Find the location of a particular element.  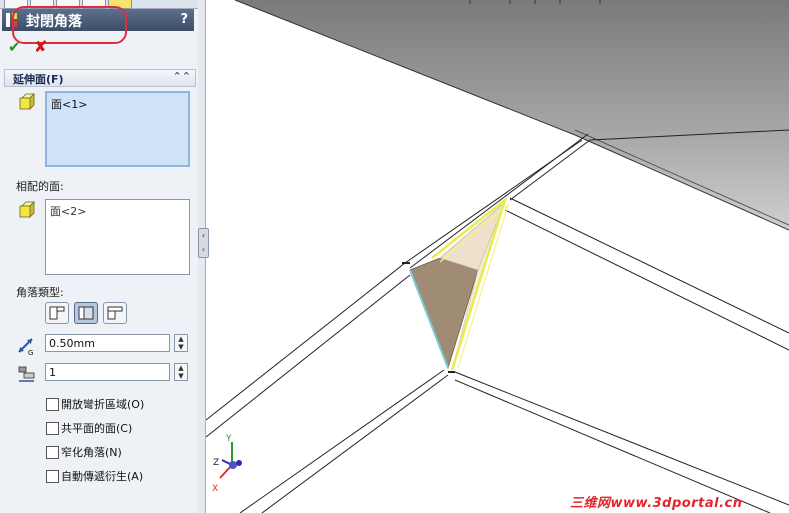

open-bend-region-checkbox is located at coordinates (52, 404).